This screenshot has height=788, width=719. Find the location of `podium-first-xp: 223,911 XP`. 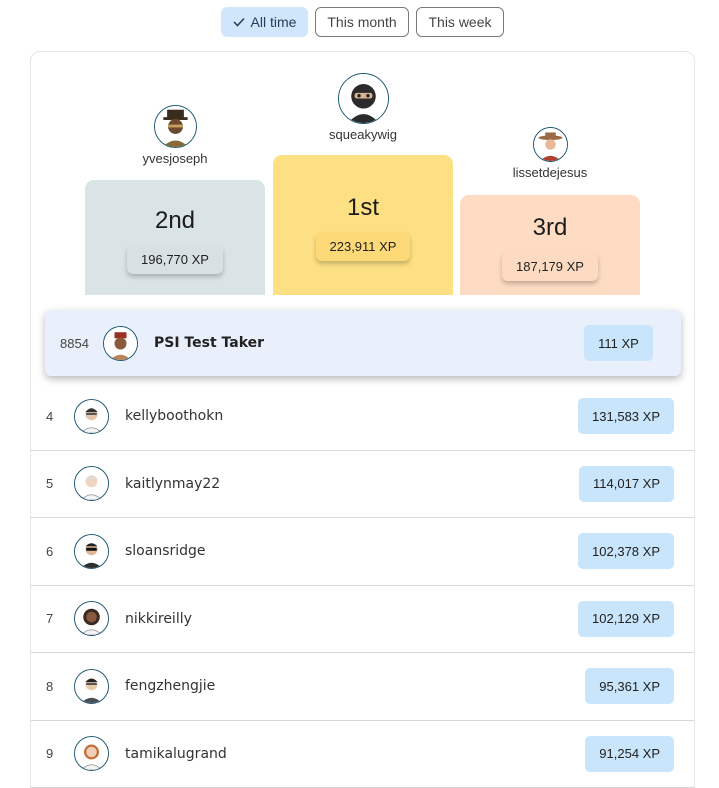

podium-first-xp: 223,911 XP is located at coordinates (363, 246).